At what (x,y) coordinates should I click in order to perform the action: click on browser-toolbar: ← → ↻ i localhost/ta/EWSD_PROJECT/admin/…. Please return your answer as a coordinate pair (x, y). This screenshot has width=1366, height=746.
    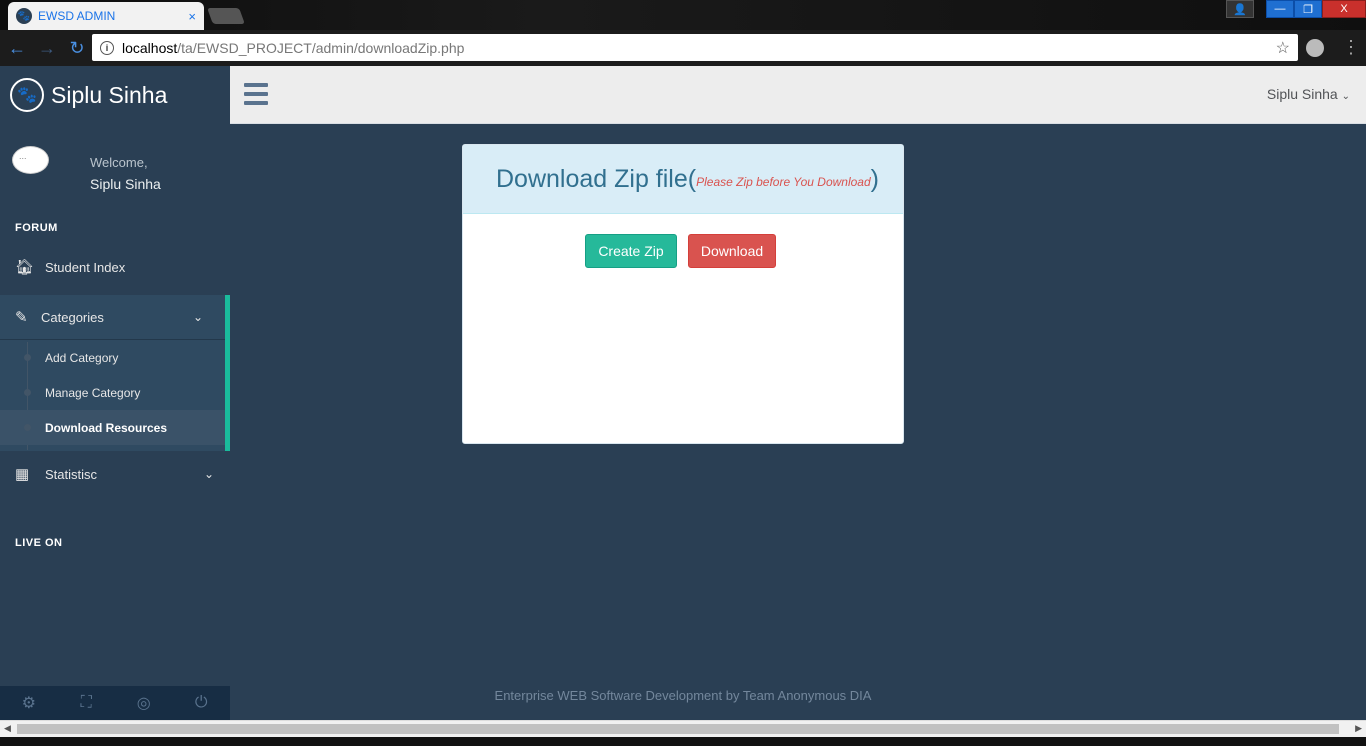
    Looking at the image, I should click on (683, 48).